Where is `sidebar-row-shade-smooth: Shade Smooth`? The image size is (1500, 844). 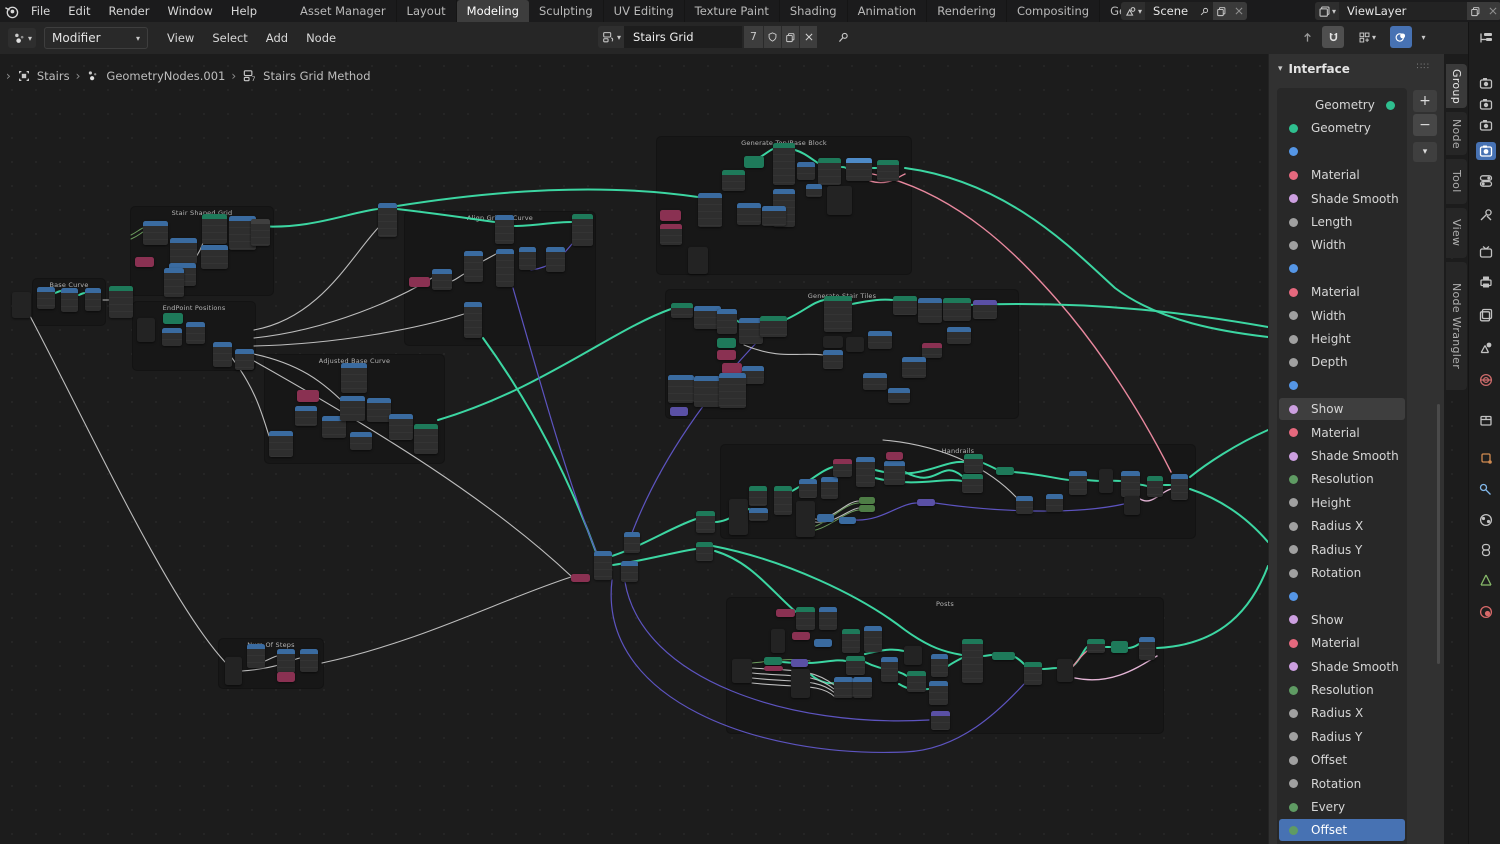
sidebar-row-shade-smooth: Shade Smooth is located at coordinates (1342, 456).